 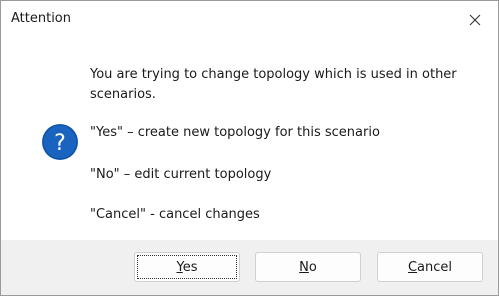 I want to click on no-button-label: No, so click(x=308, y=267).